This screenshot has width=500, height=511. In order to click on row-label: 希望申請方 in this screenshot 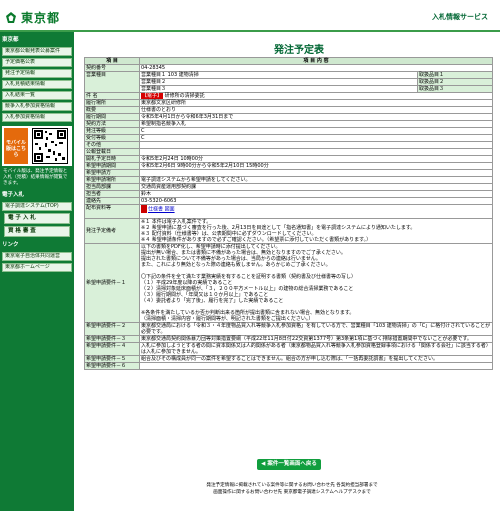, I will do `click(112, 173)`.